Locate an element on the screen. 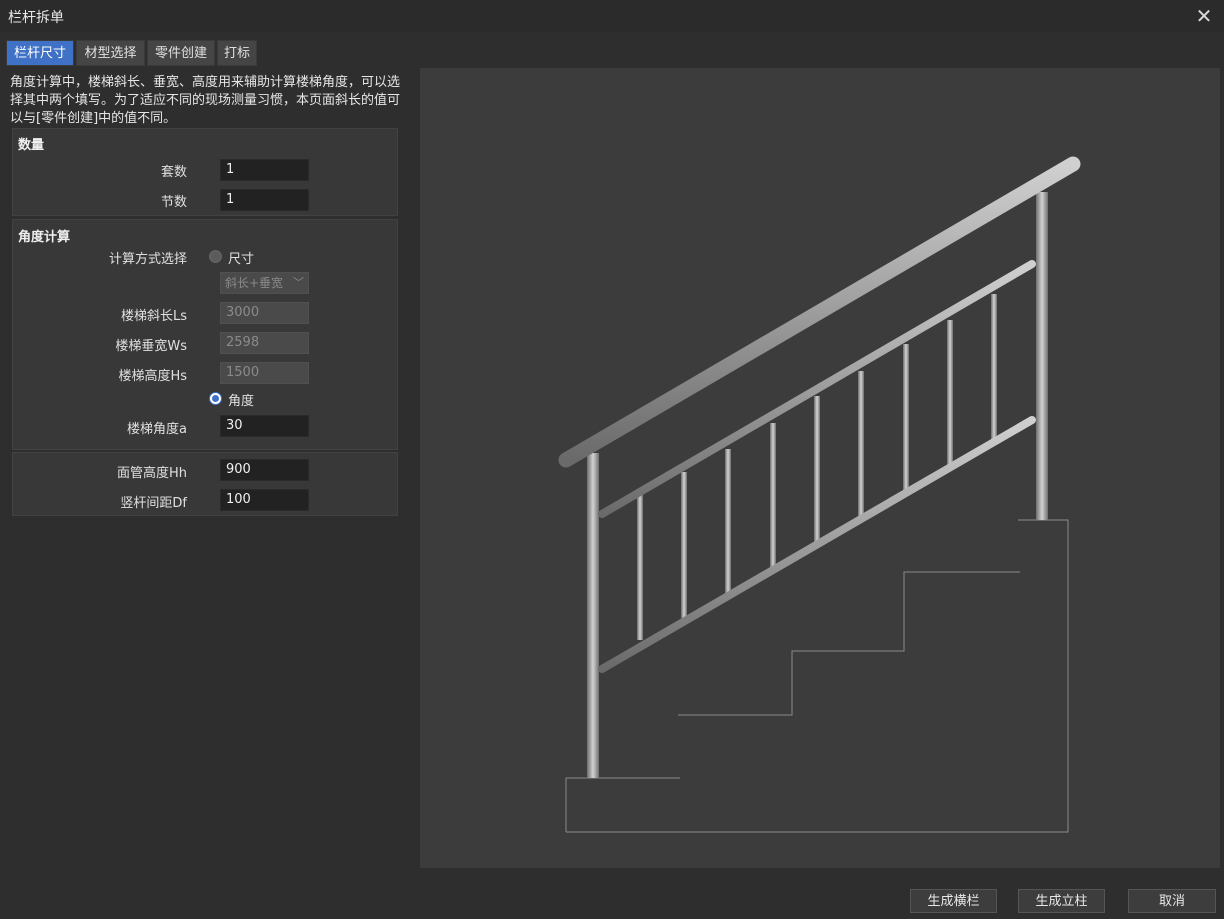 Image resolution: width=1224 pixels, height=919 pixels. close-icon: ✕ is located at coordinates (1204, 16).